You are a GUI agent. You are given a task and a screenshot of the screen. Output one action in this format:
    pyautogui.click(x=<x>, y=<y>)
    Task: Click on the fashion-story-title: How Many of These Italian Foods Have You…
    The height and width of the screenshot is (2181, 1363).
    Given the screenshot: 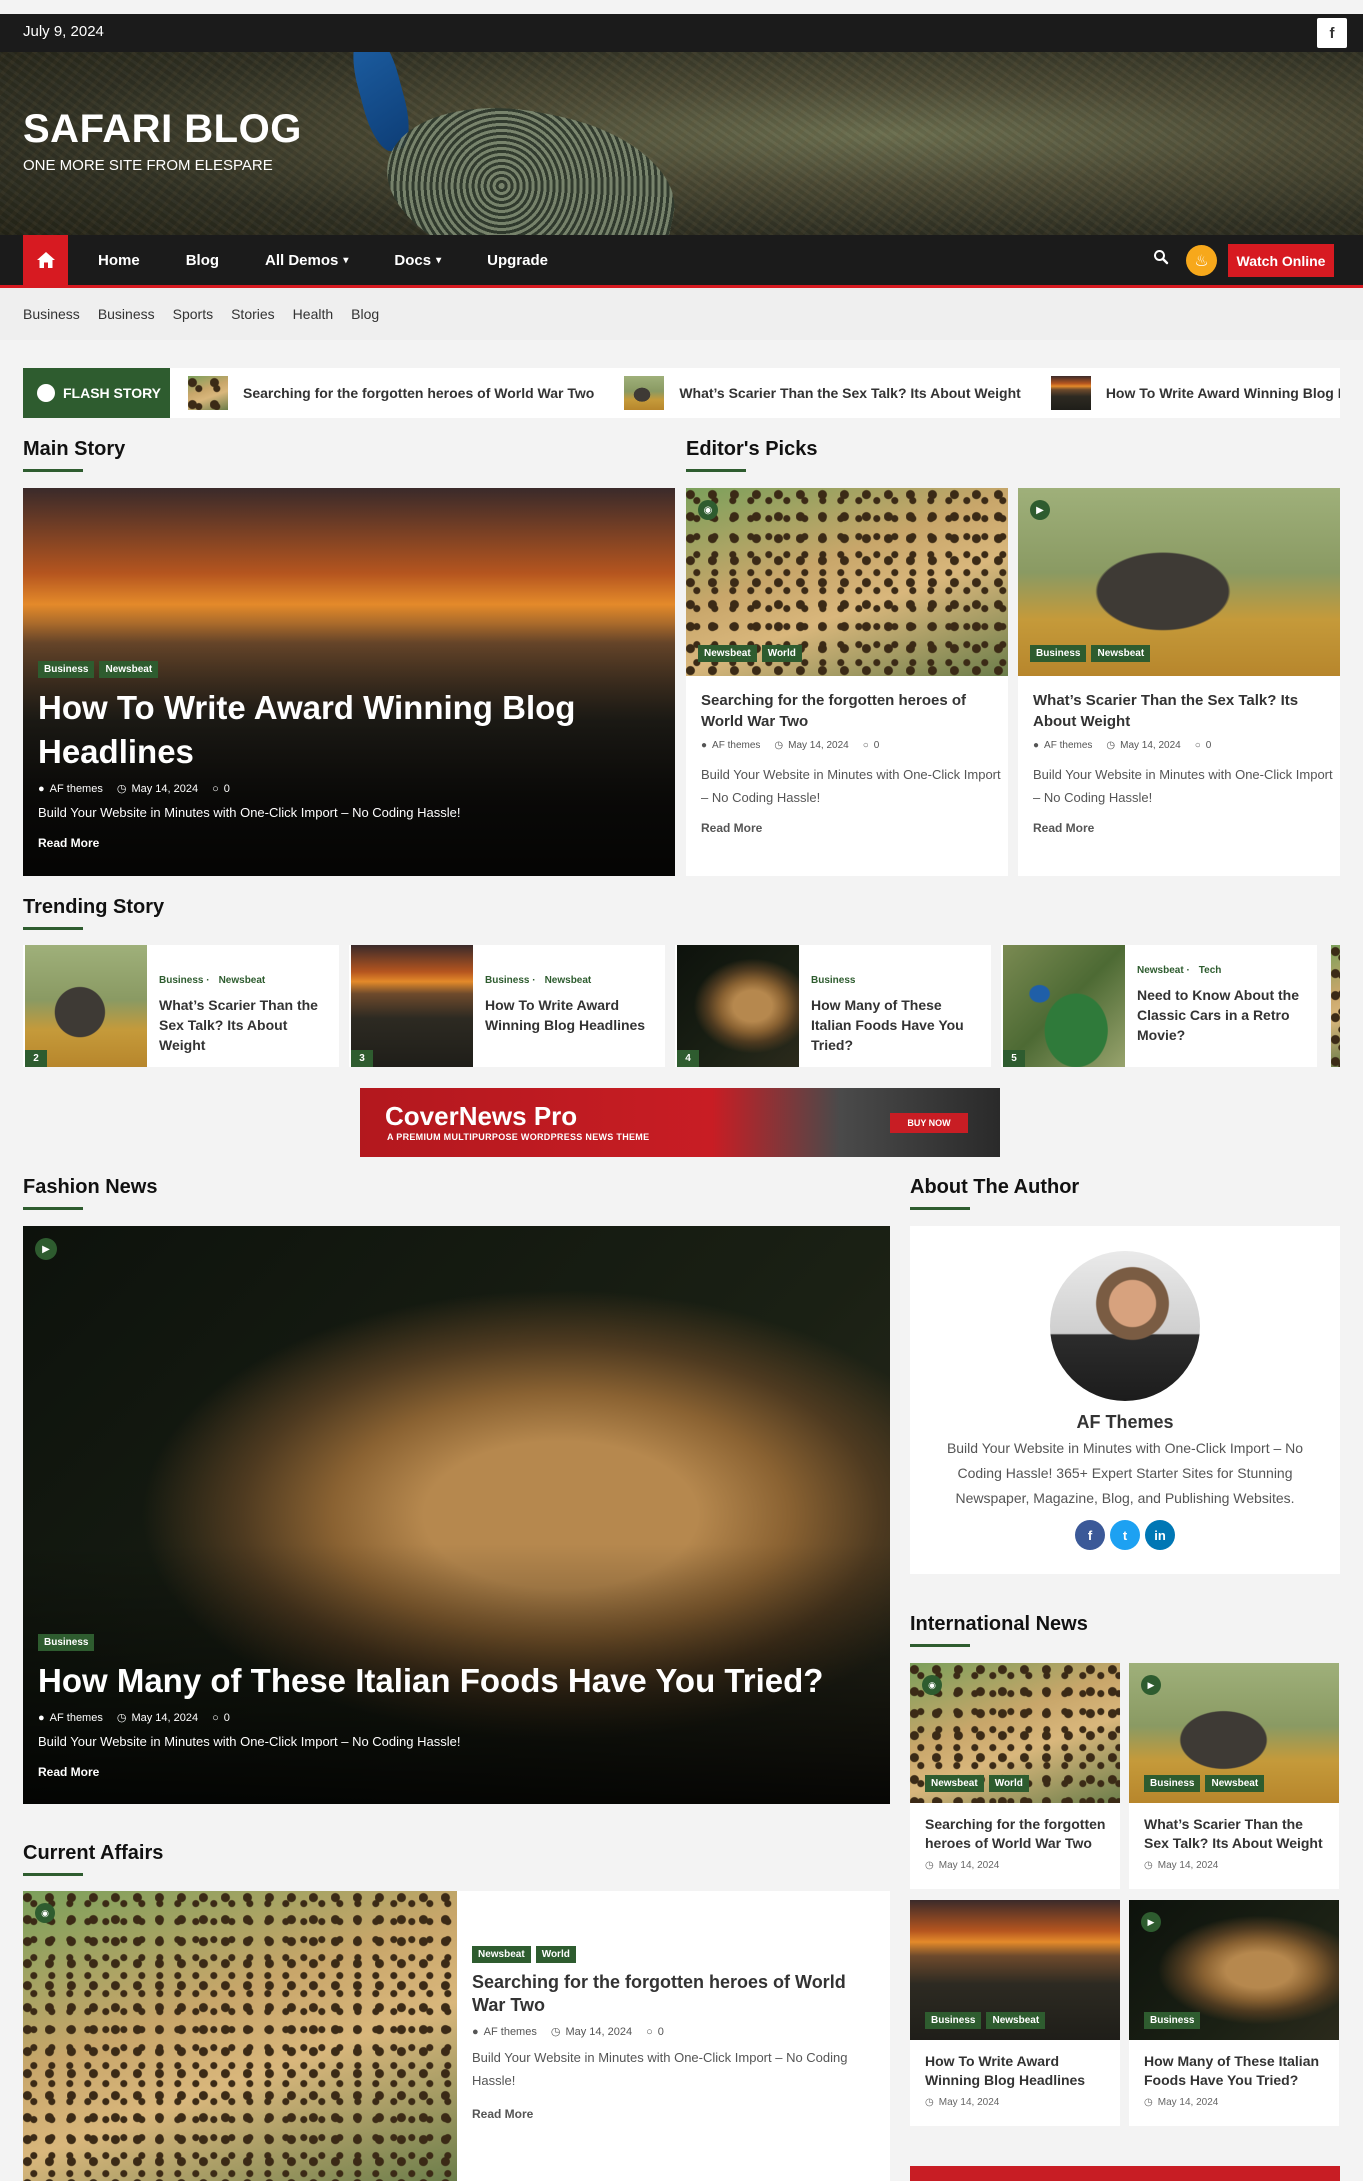 What is the action you would take?
    pyautogui.click(x=458, y=1681)
    